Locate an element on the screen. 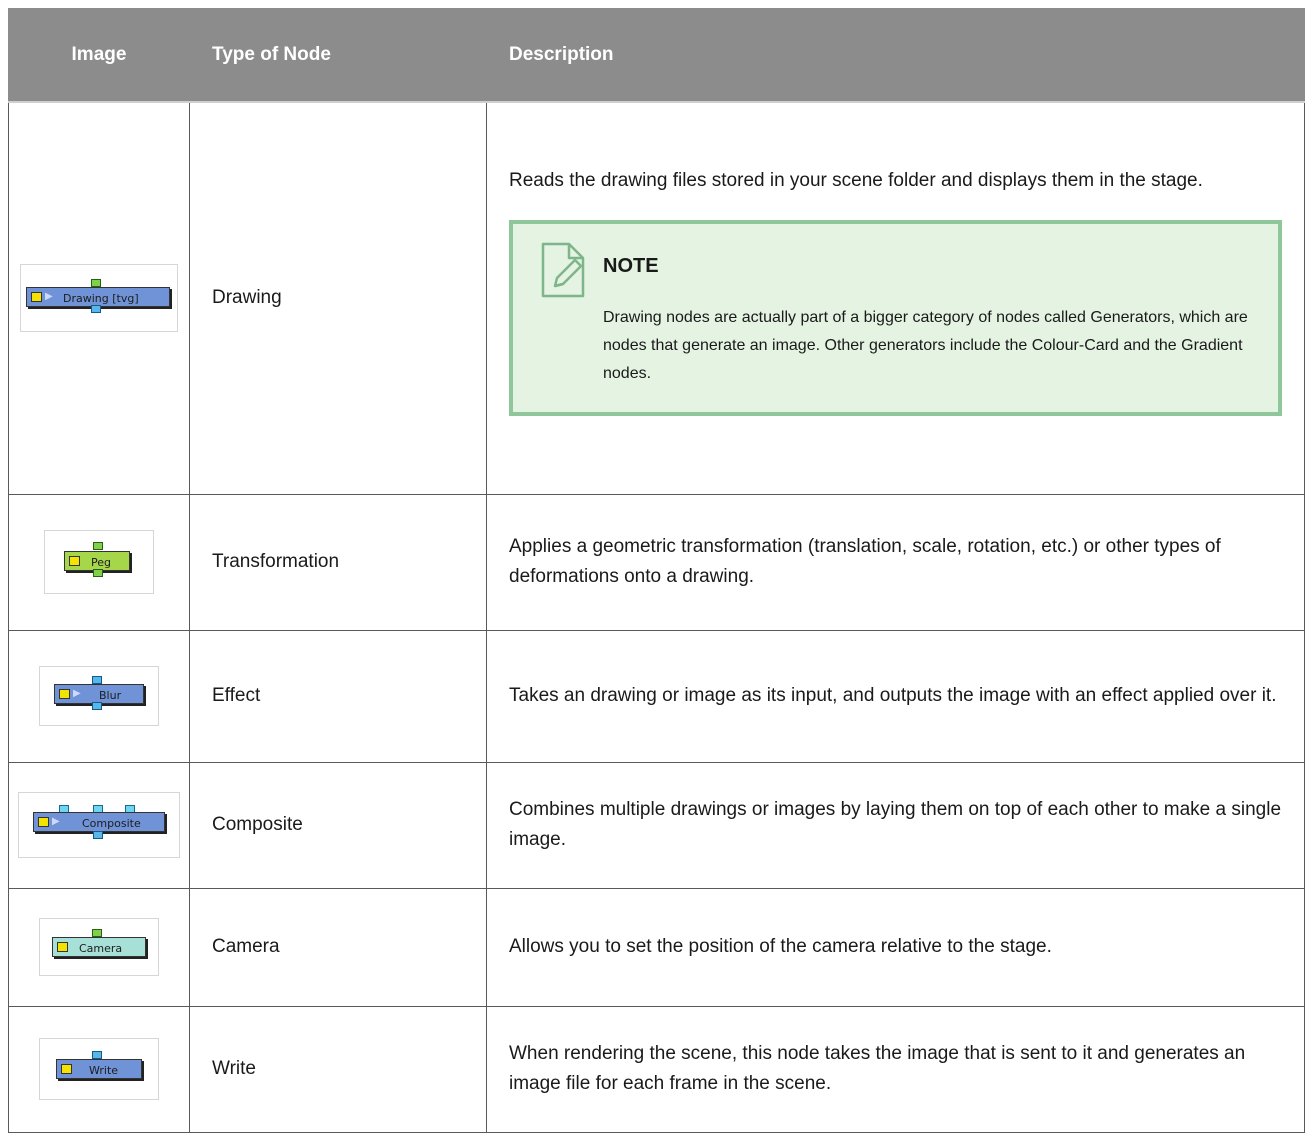 The width and height of the screenshot is (1310, 1133). table-header-row: Image Type of Node Description is located at coordinates (656, 55).